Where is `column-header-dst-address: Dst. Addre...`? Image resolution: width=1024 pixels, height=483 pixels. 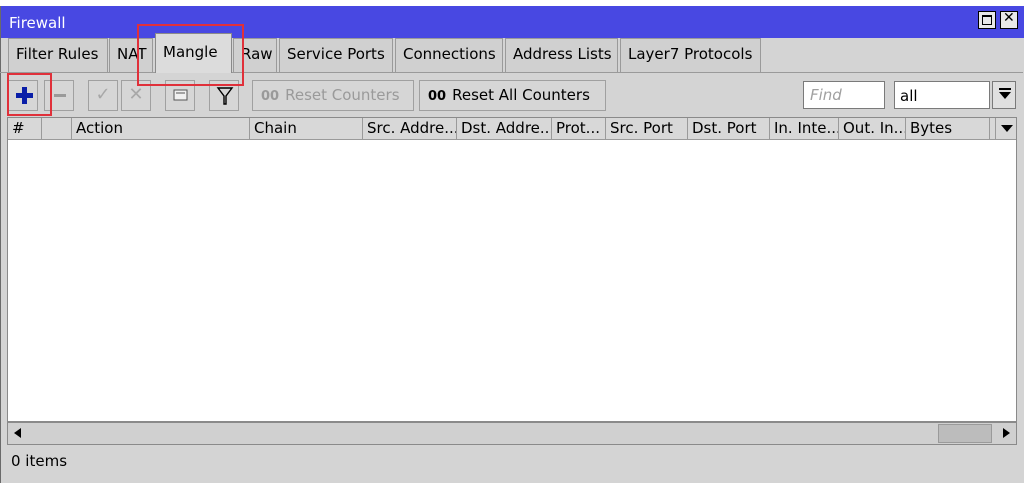
column-header-dst-address: Dst. Addre... is located at coordinates (504, 128).